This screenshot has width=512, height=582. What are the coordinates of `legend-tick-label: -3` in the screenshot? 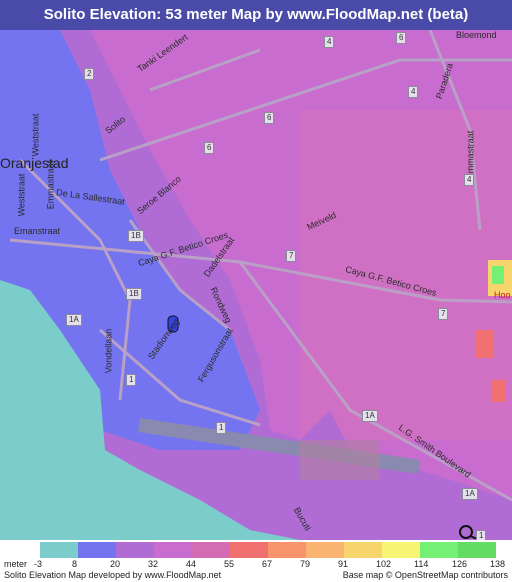 It's located at (38, 564).